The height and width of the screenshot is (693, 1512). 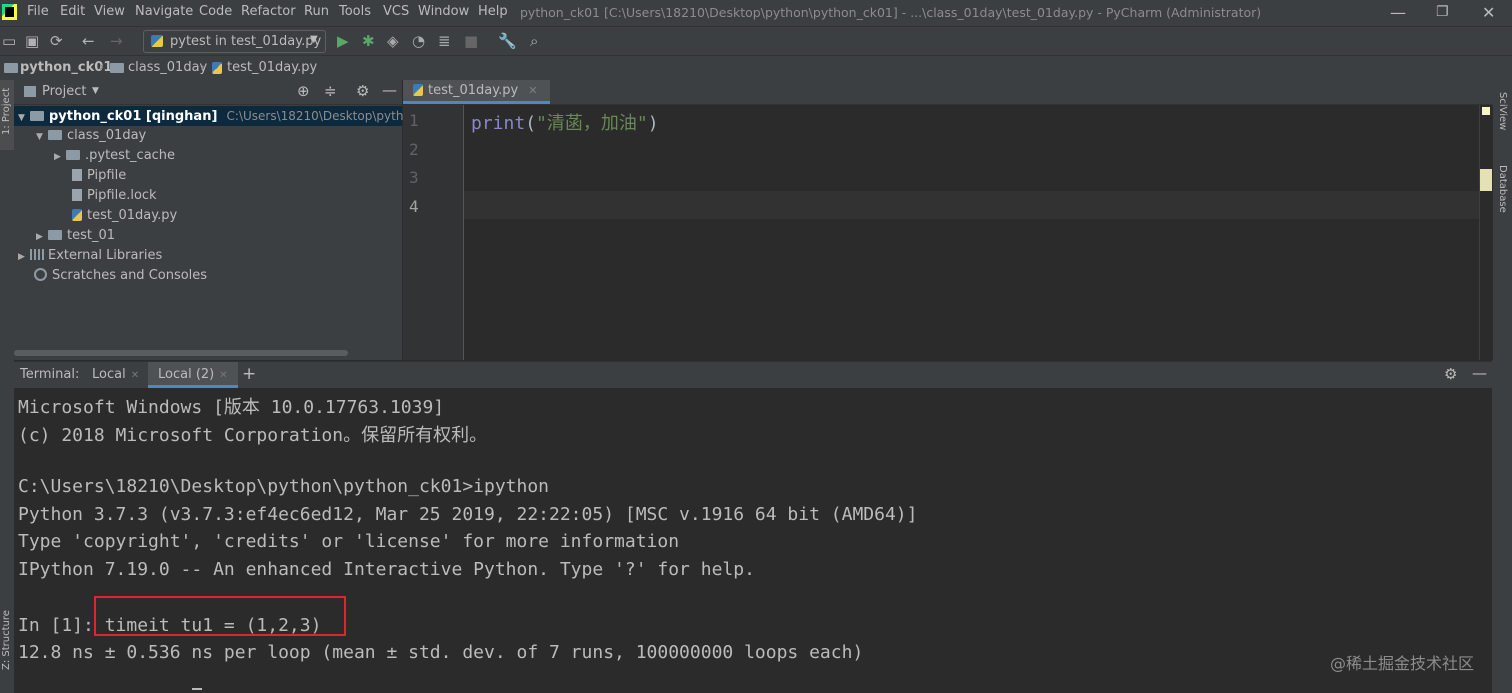 I want to click on highlight-annotation, so click(x=220, y=616).